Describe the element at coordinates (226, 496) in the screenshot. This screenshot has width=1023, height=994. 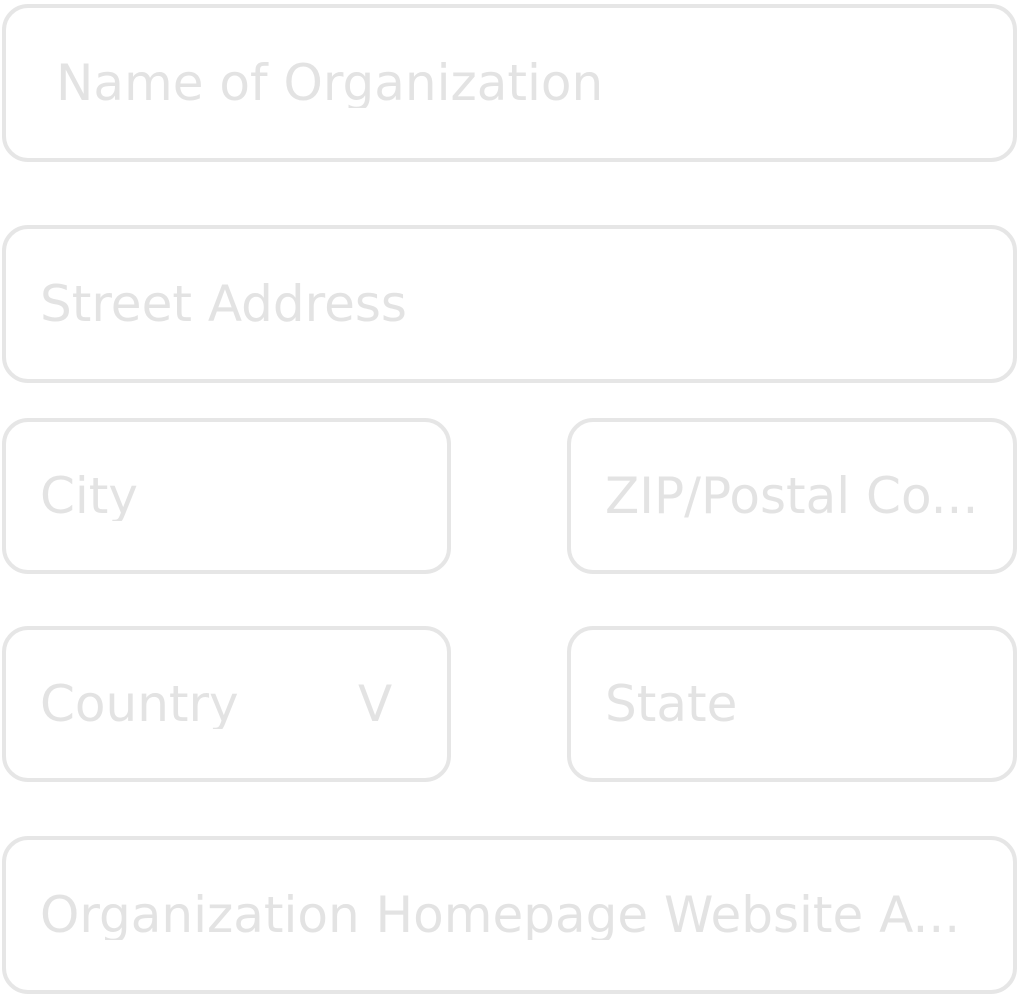
I see `city-field: City` at that location.